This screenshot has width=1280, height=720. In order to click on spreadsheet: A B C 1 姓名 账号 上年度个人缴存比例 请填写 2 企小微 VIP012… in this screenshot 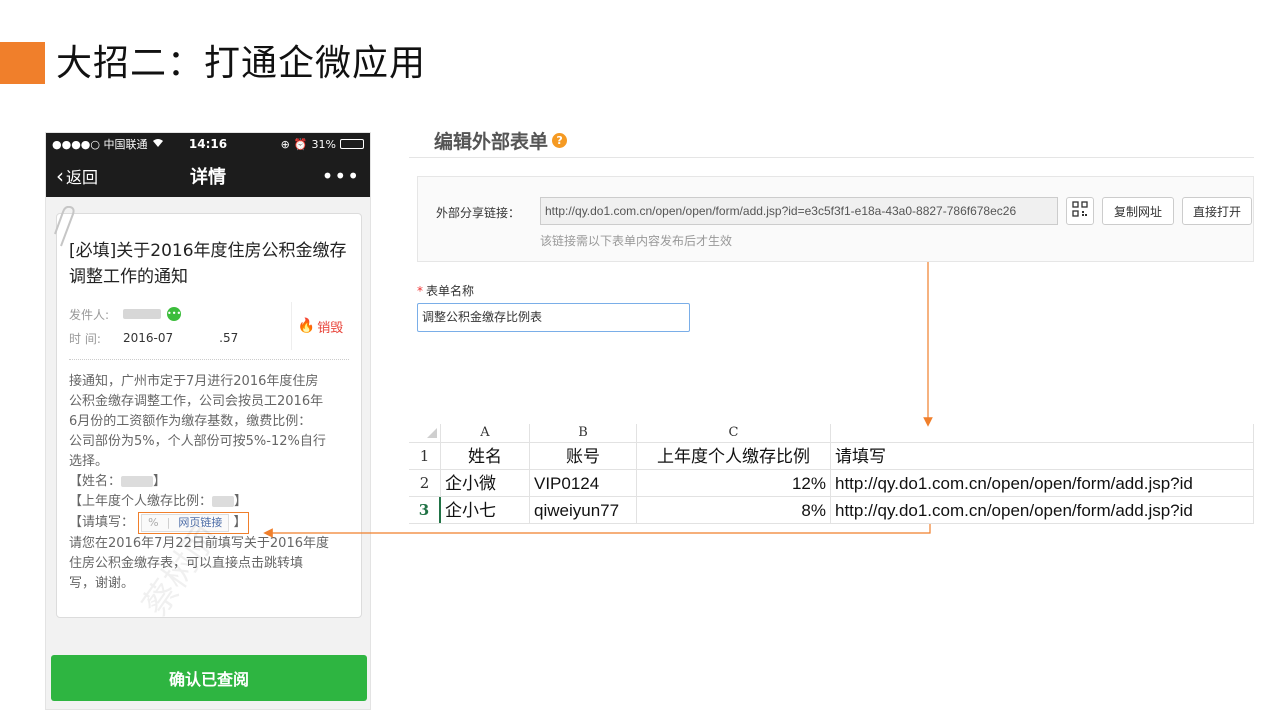, I will do `click(831, 475)`.